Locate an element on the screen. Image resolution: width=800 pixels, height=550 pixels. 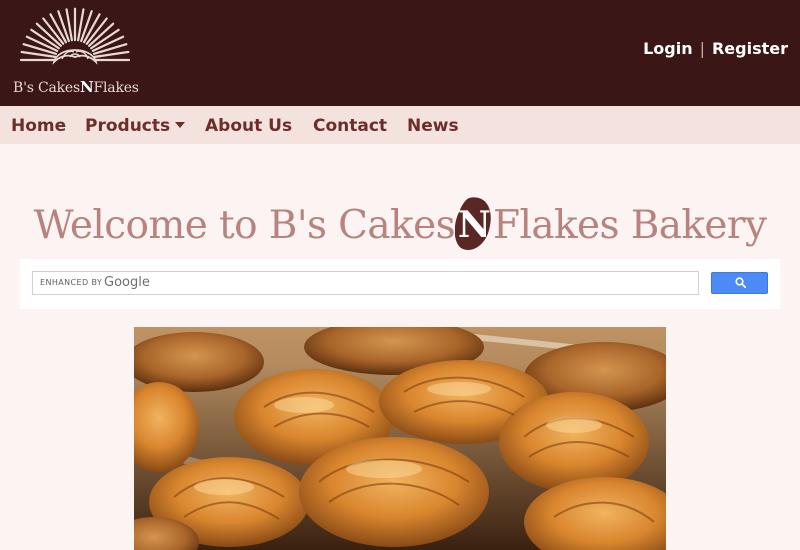
n-badge-icon: N is located at coordinates (473, 224).